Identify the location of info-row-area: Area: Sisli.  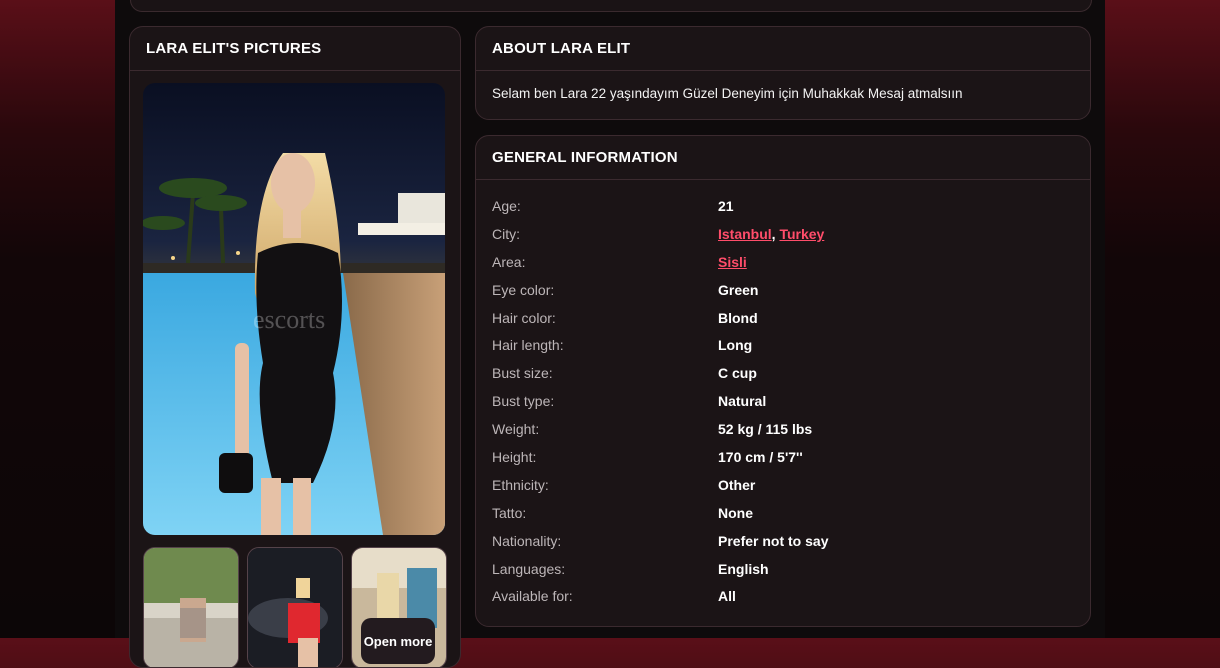
(783, 262).